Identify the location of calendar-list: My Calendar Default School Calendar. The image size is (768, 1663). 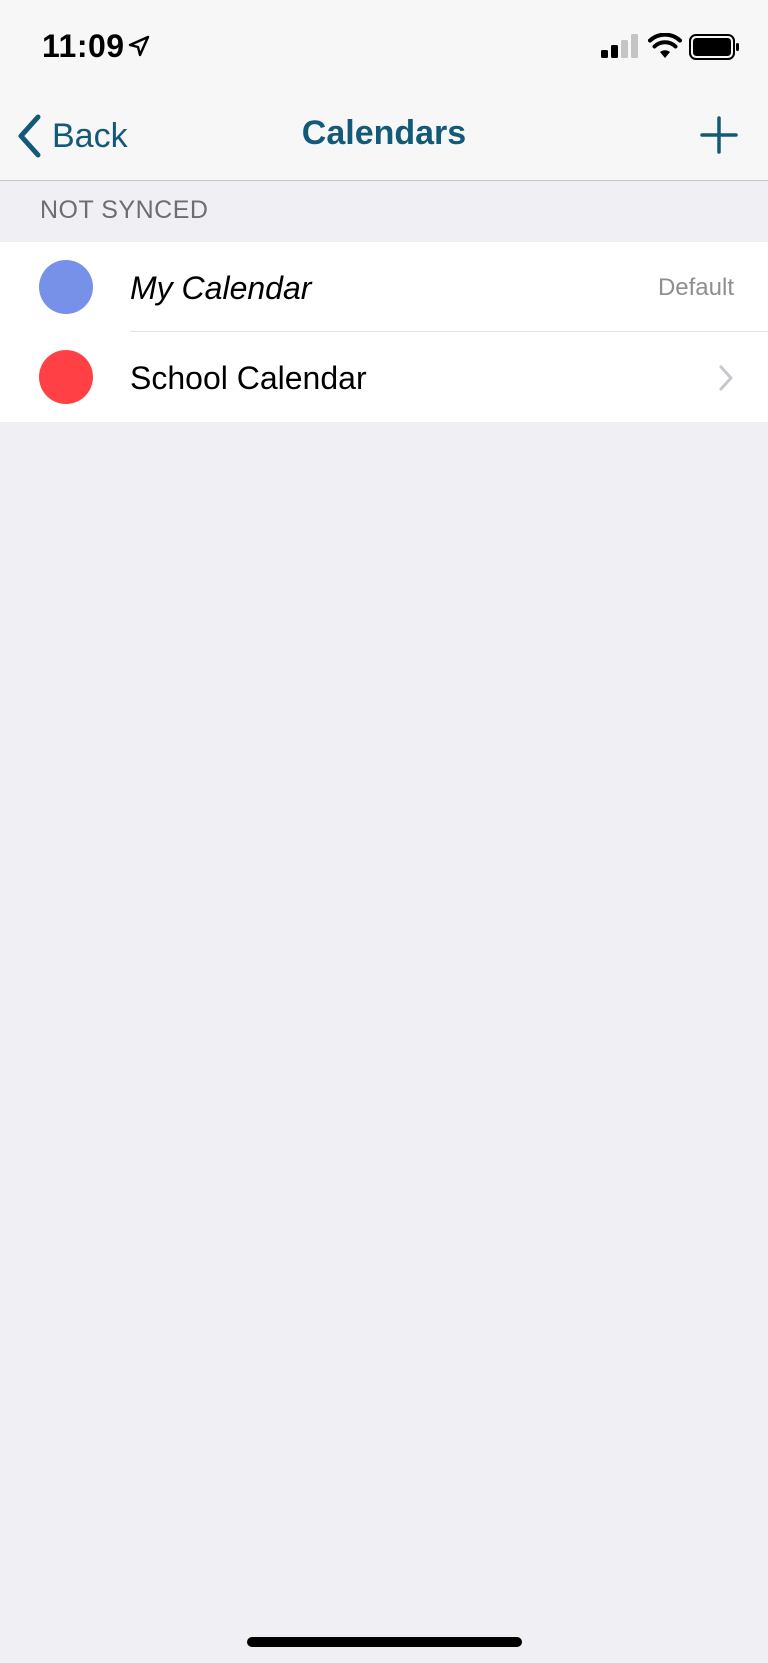
(384, 332).